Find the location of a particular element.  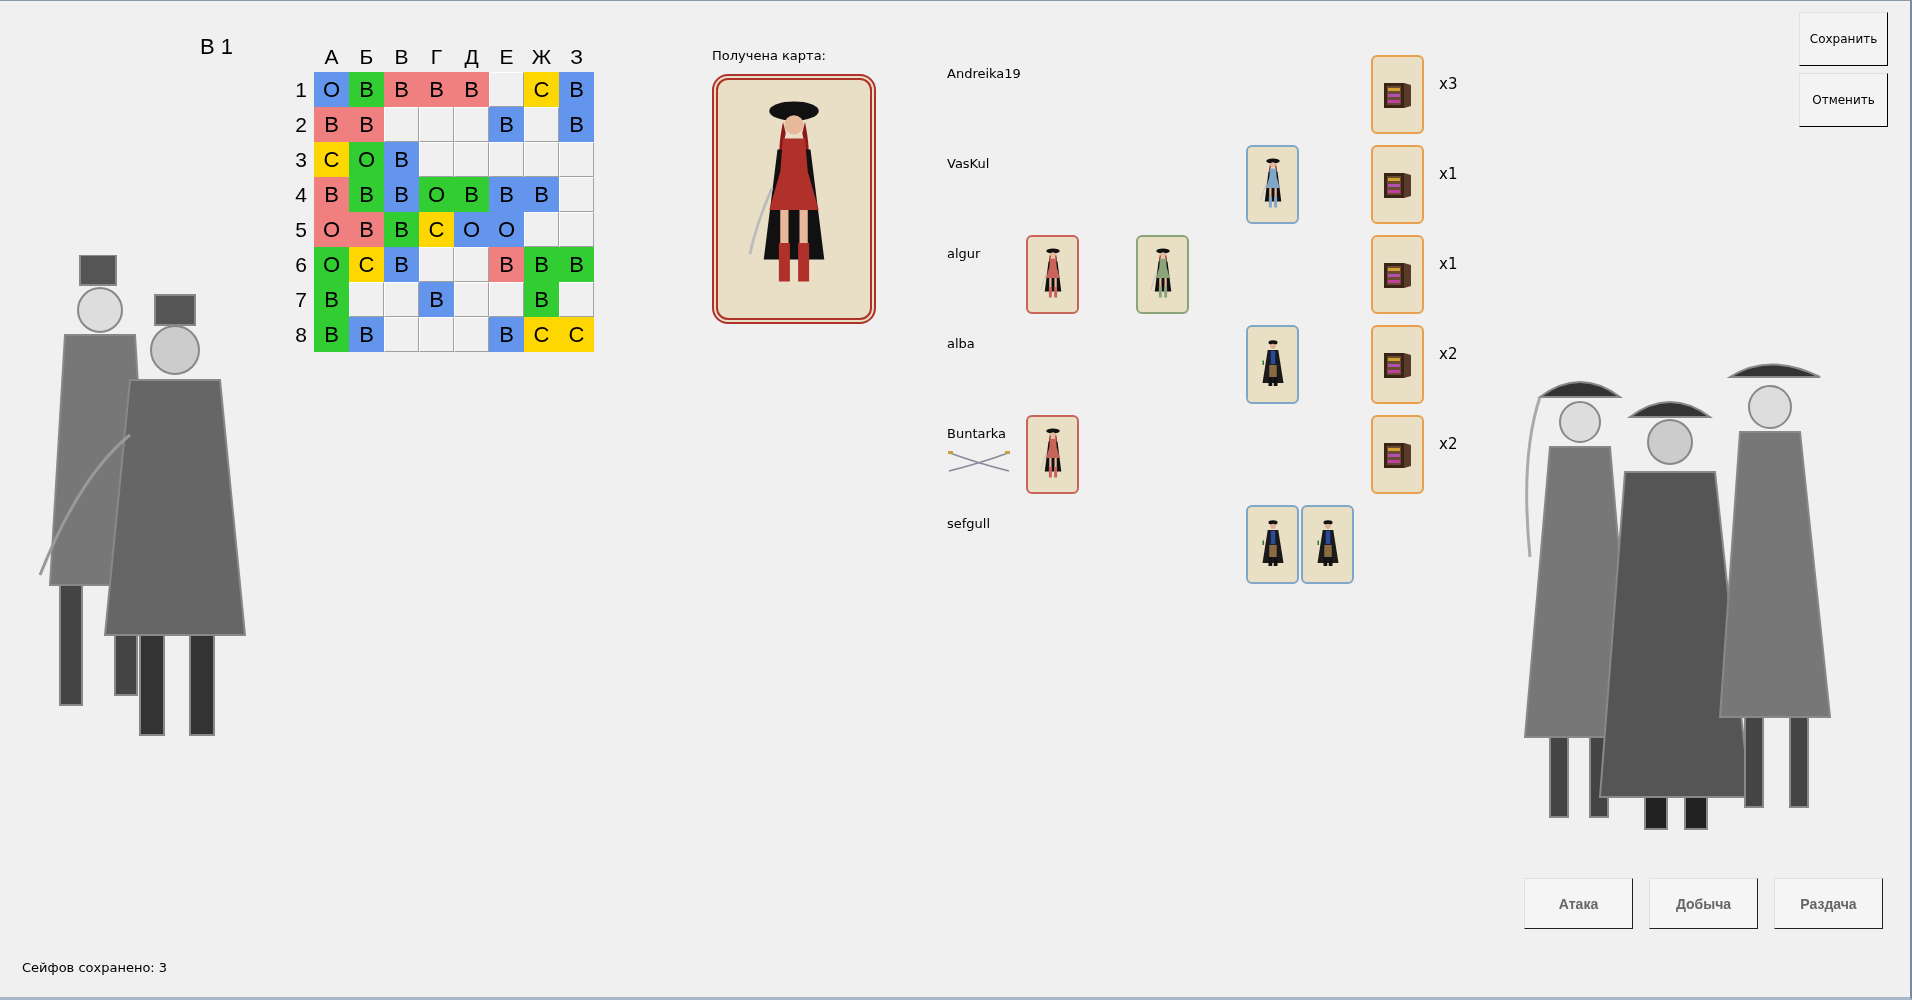

row-heading: 5 is located at coordinates (301, 230).